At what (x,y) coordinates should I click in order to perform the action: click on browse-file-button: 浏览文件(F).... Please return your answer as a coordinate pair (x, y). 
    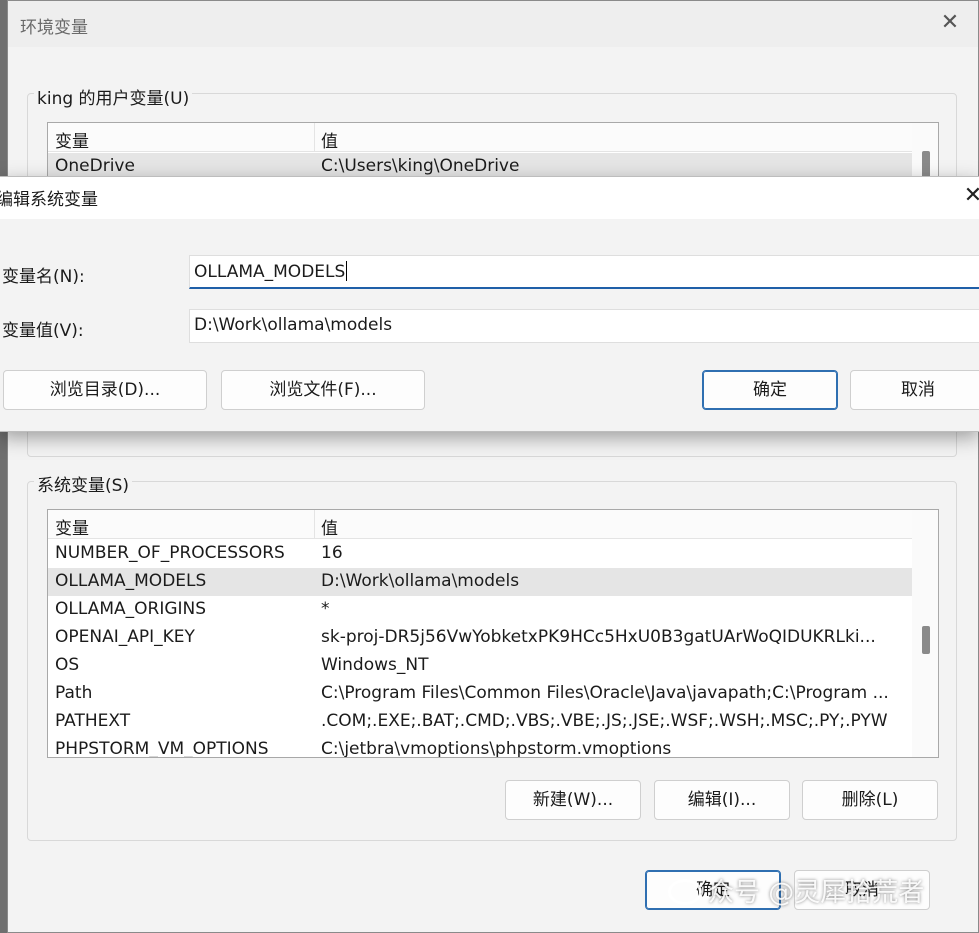
    Looking at the image, I should click on (323, 390).